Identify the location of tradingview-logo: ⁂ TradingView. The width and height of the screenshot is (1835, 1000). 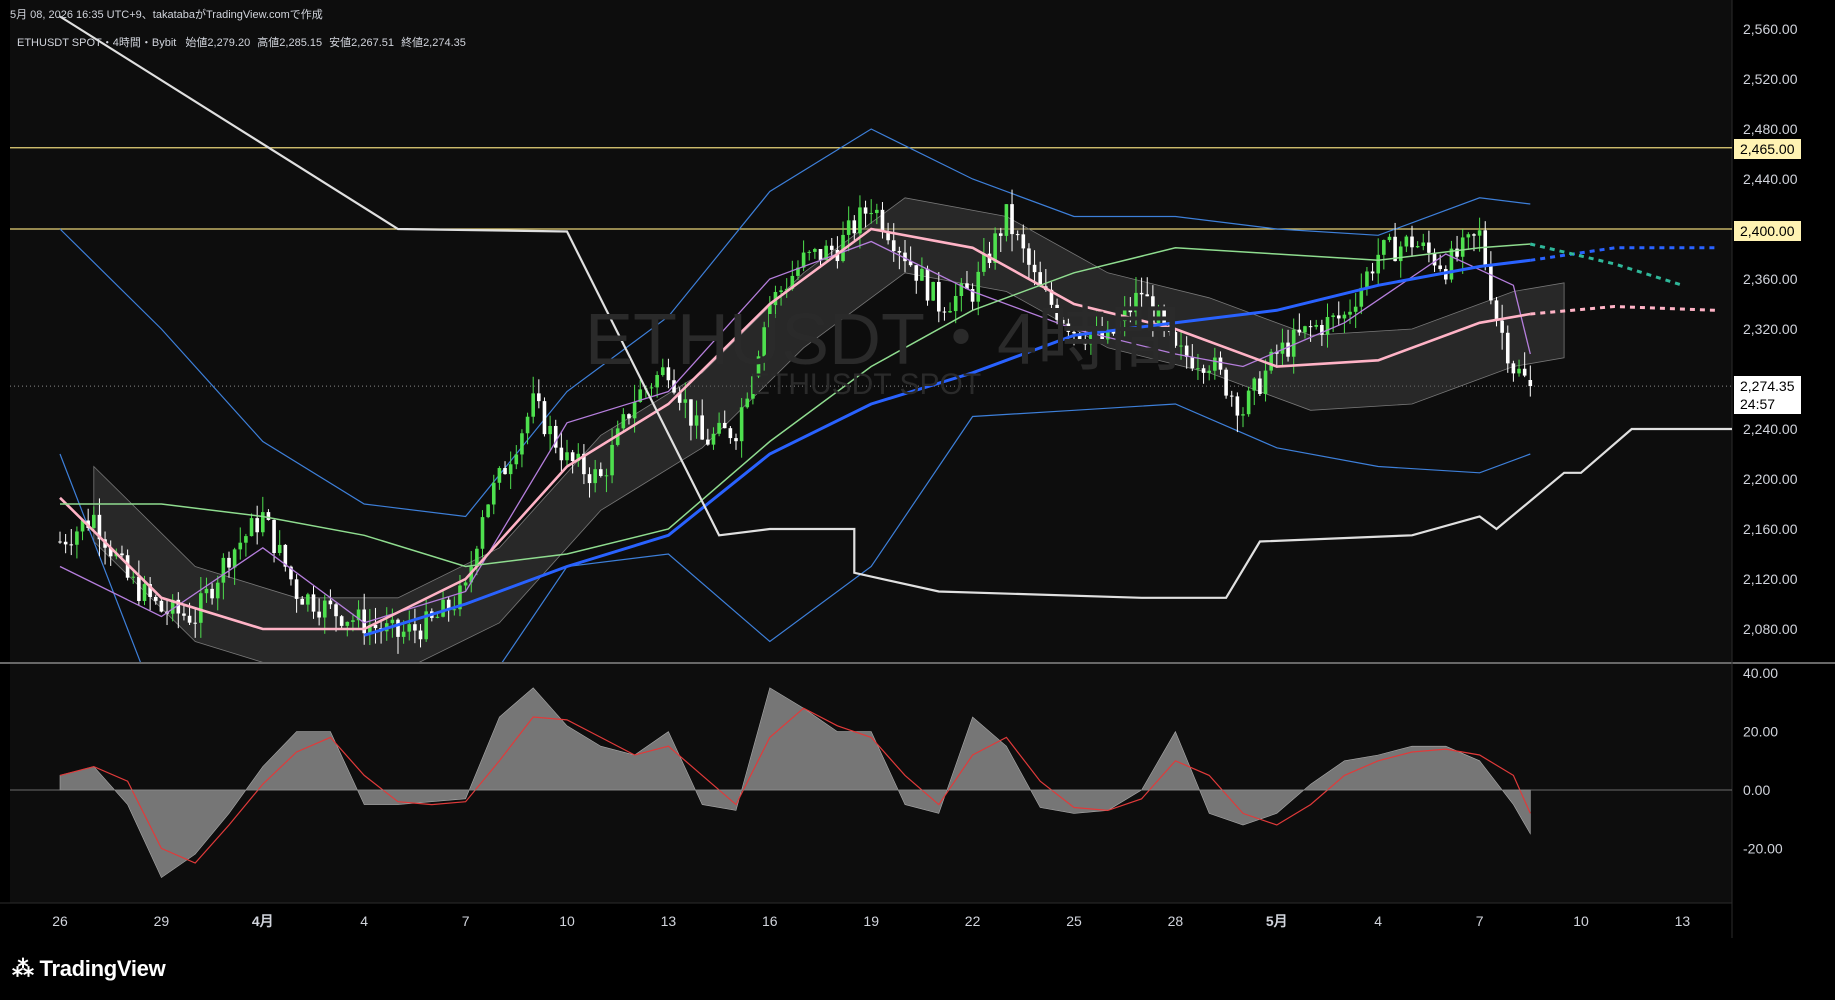
(89, 969).